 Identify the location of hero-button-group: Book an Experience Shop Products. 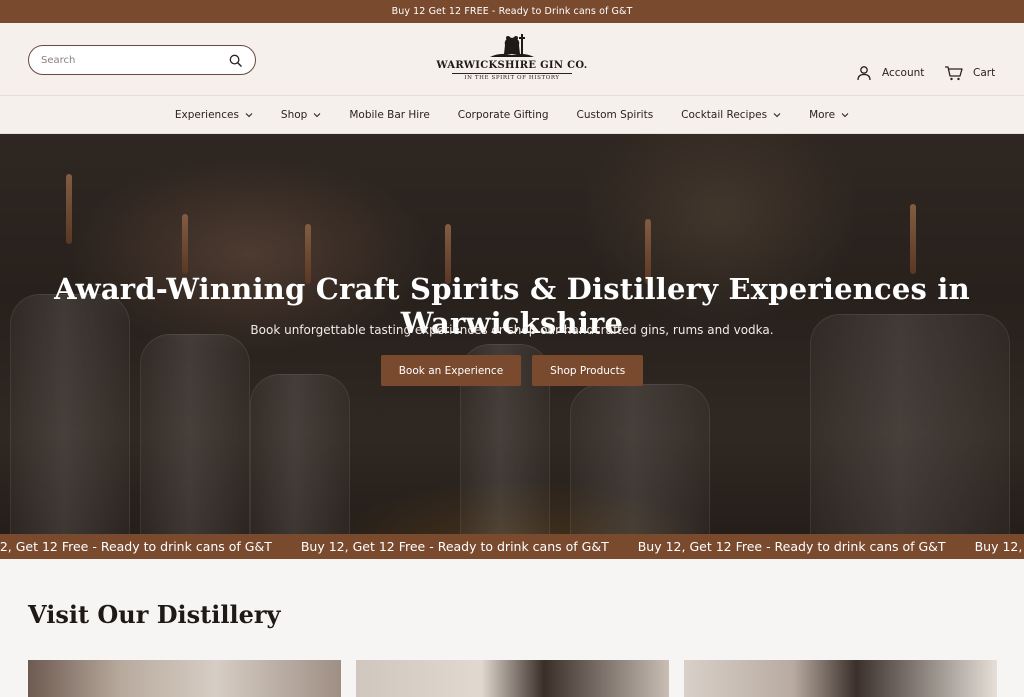
(512, 370).